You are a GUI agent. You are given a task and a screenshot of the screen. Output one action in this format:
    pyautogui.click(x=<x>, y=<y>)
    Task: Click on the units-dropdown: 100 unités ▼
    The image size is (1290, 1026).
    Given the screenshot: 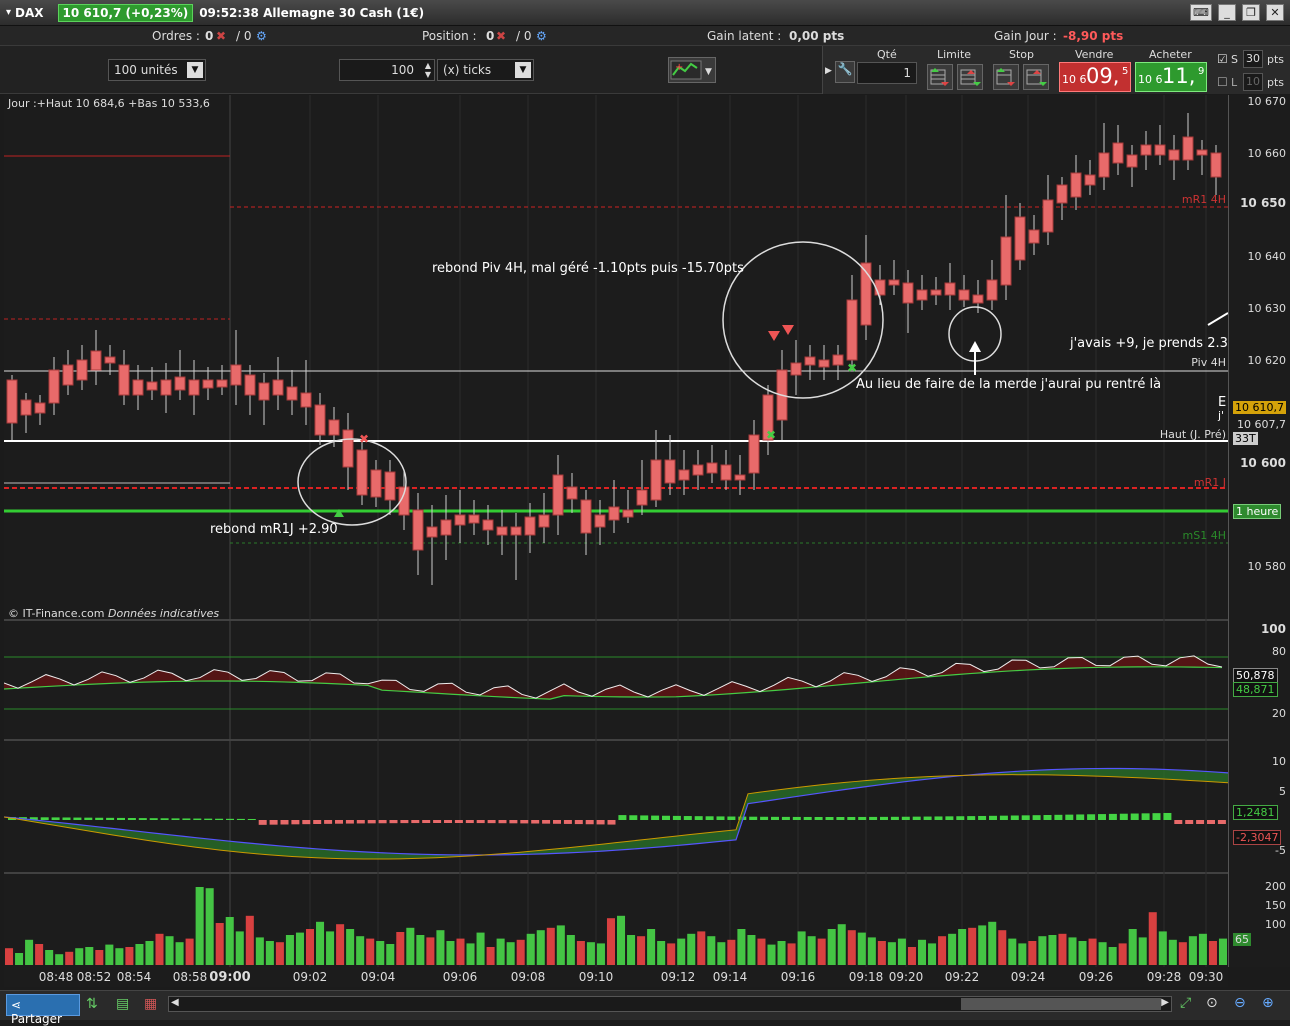 What is the action you would take?
    pyautogui.click(x=157, y=70)
    